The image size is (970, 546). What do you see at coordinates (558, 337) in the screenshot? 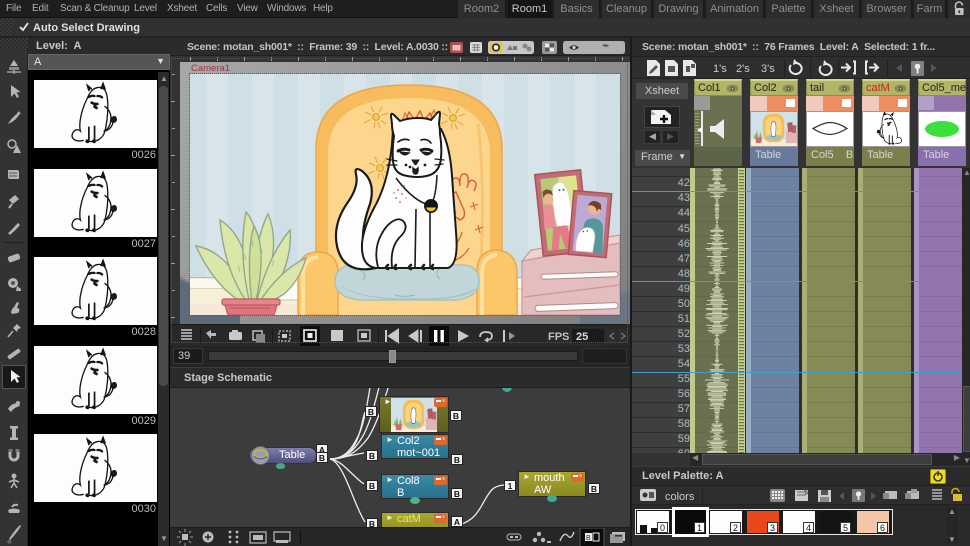
I see `svg-text: FPS` at bounding box center [558, 337].